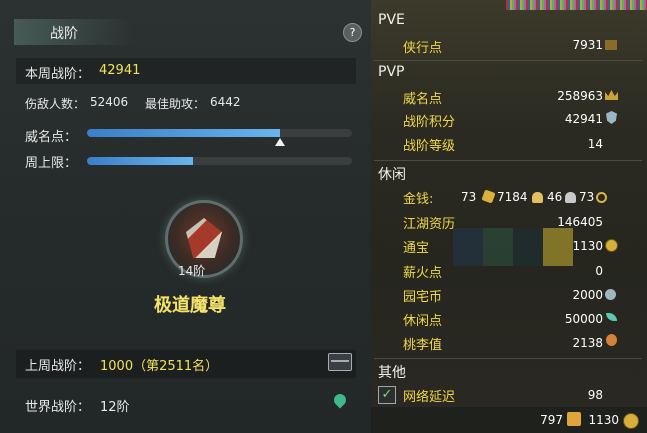 The height and width of the screenshot is (433, 647). Describe the element at coordinates (429, 397) in the screenshot. I see `latency-label: 网络延迟` at that location.